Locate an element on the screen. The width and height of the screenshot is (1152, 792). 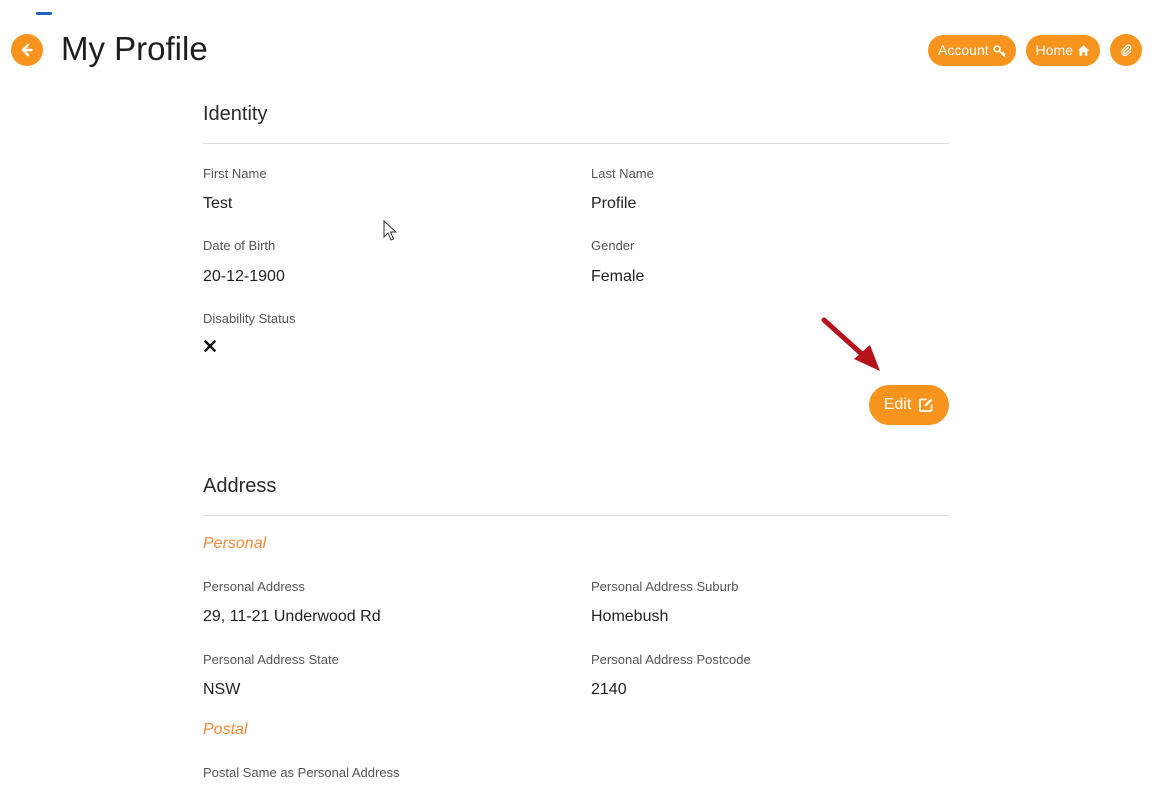
edit-button: Edit is located at coordinates (909, 405).